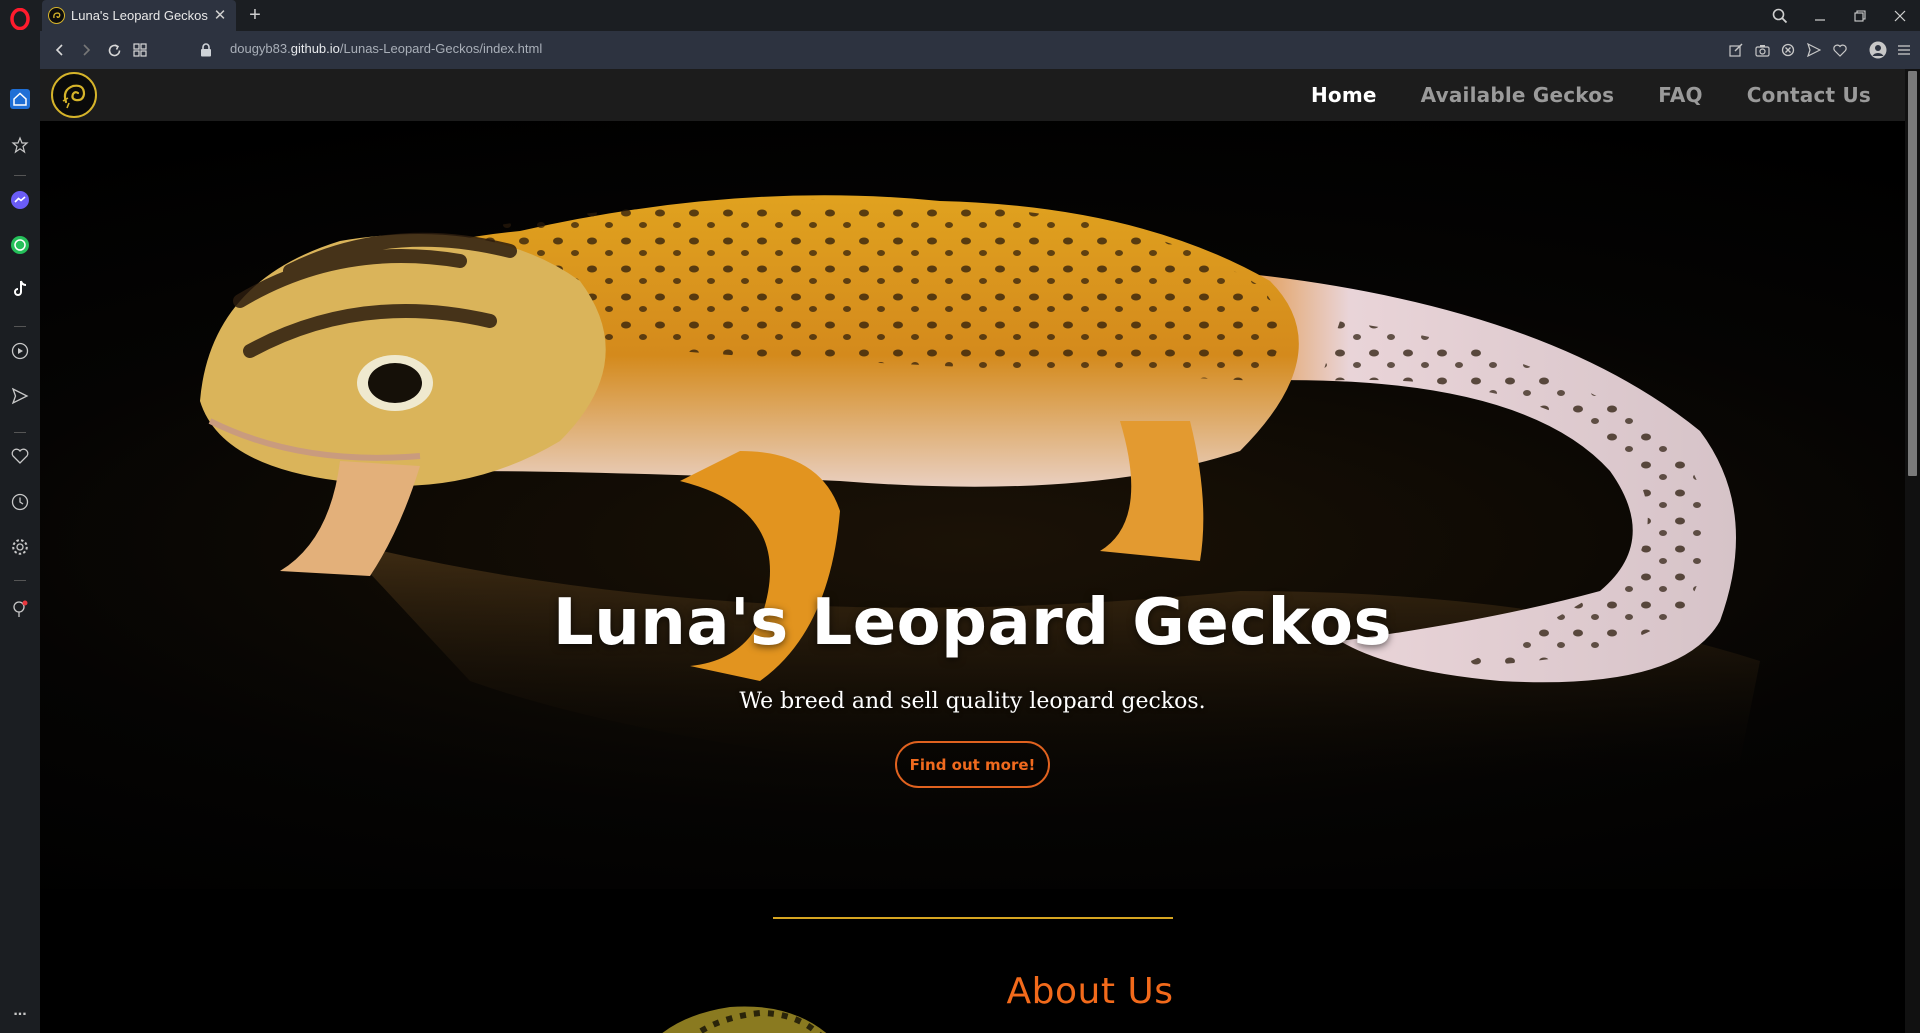 The height and width of the screenshot is (1033, 1920). Describe the element at coordinates (744, 1019) in the screenshot. I see `about-gecko-image` at that location.